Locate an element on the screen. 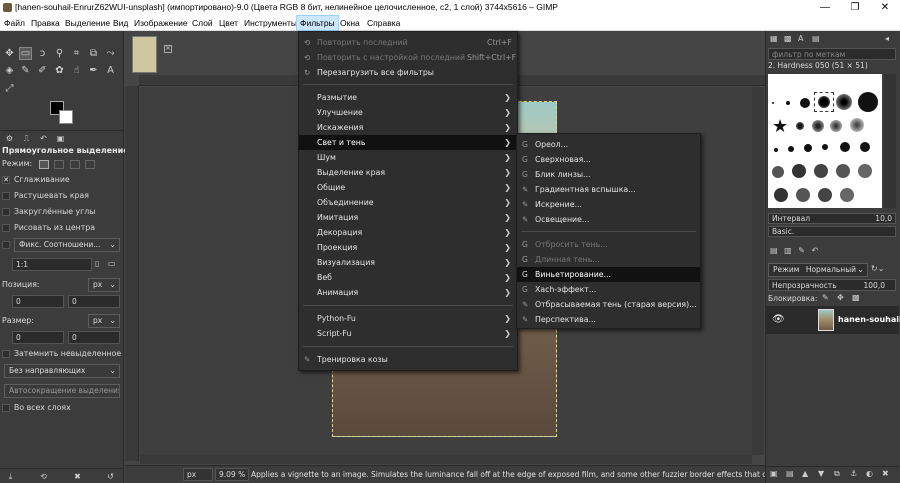 This screenshot has width=900, height=483. menu-item-generic: Общие ❯ is located at coordinates (408, 187).